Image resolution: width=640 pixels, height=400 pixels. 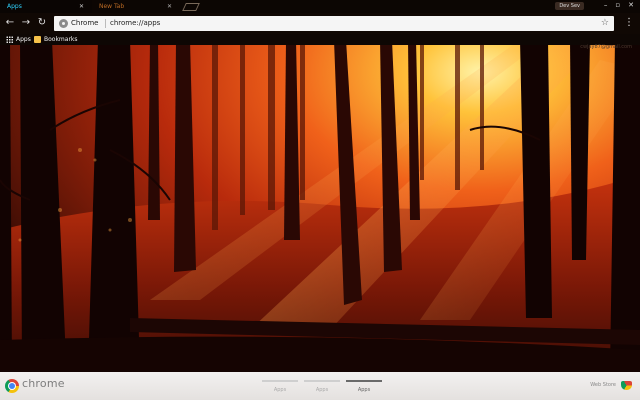 I want to click on bookmarks-bar: Apps Bookmarks, so click(x=320, y=39).